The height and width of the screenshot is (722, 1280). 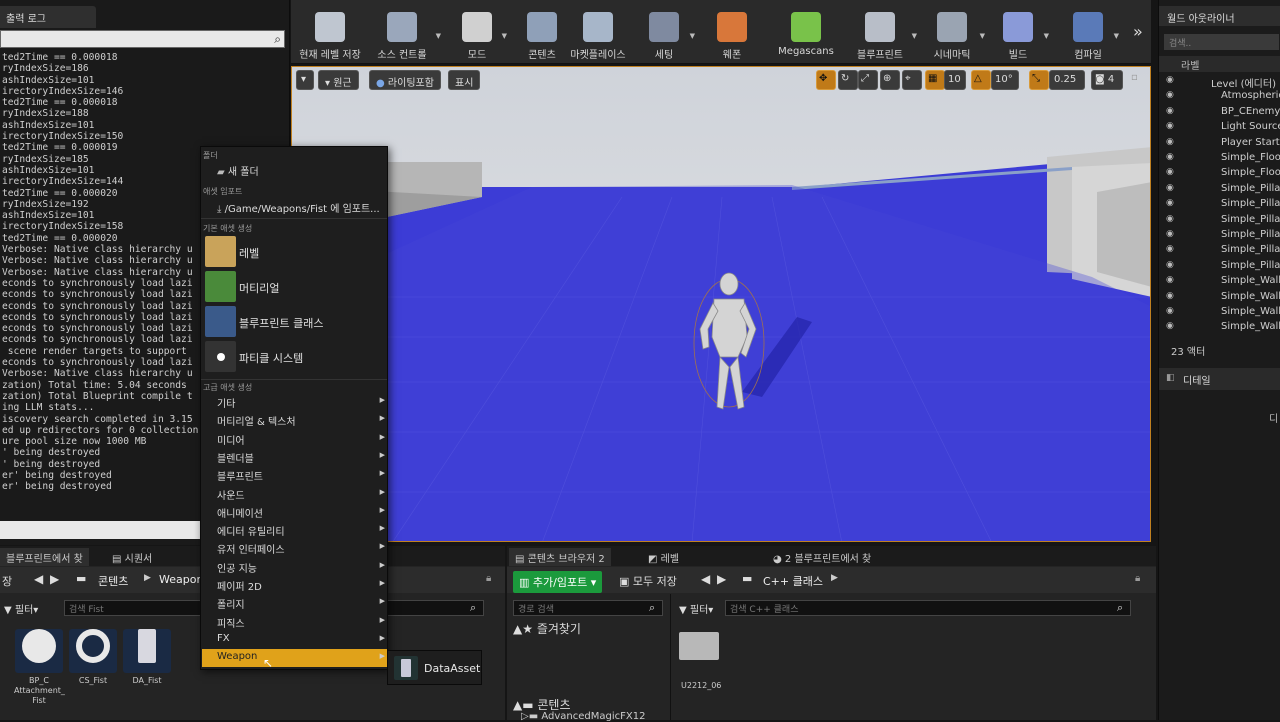 I want to click on scale-tool-icon: ⤢, so click(x=868, y=80).